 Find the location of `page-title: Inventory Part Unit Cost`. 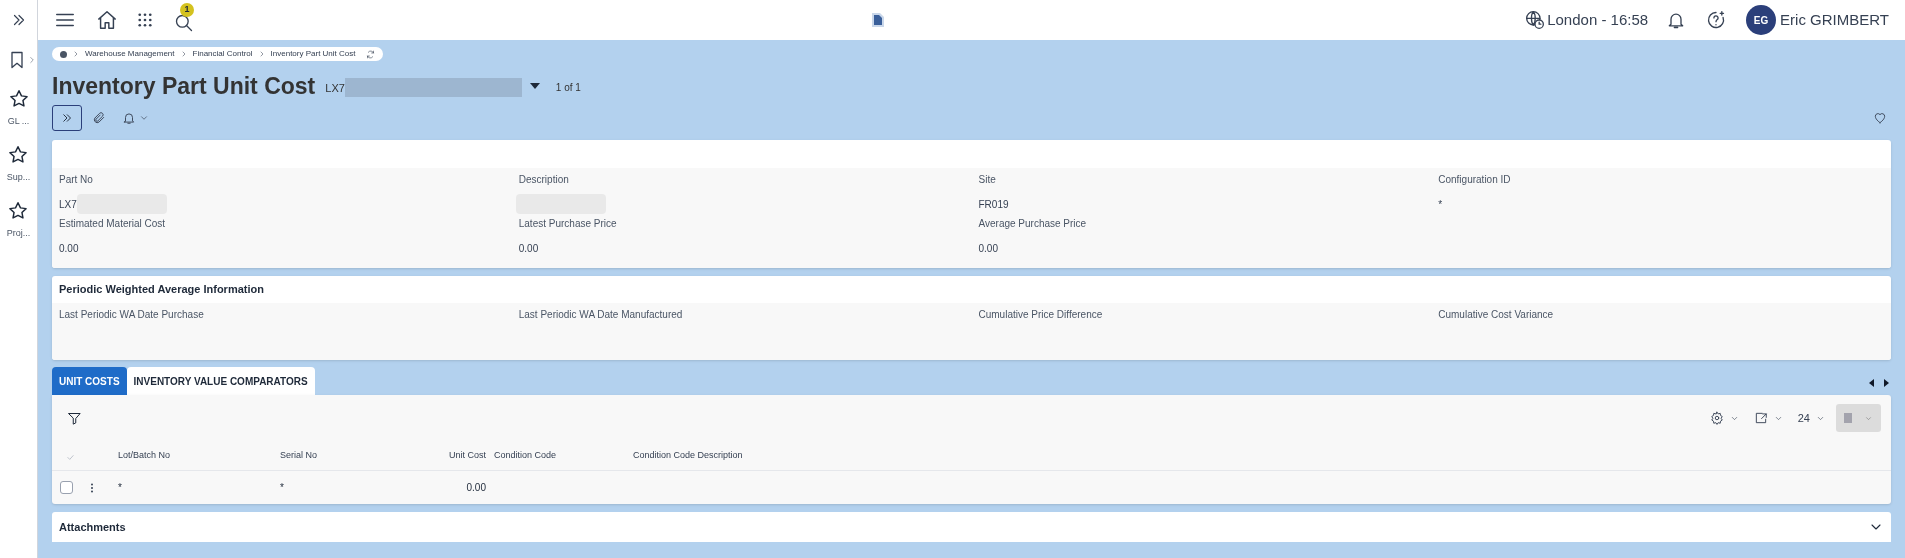

page-title: Inventory Part Unit Cost is located at coordinates (184, 86).